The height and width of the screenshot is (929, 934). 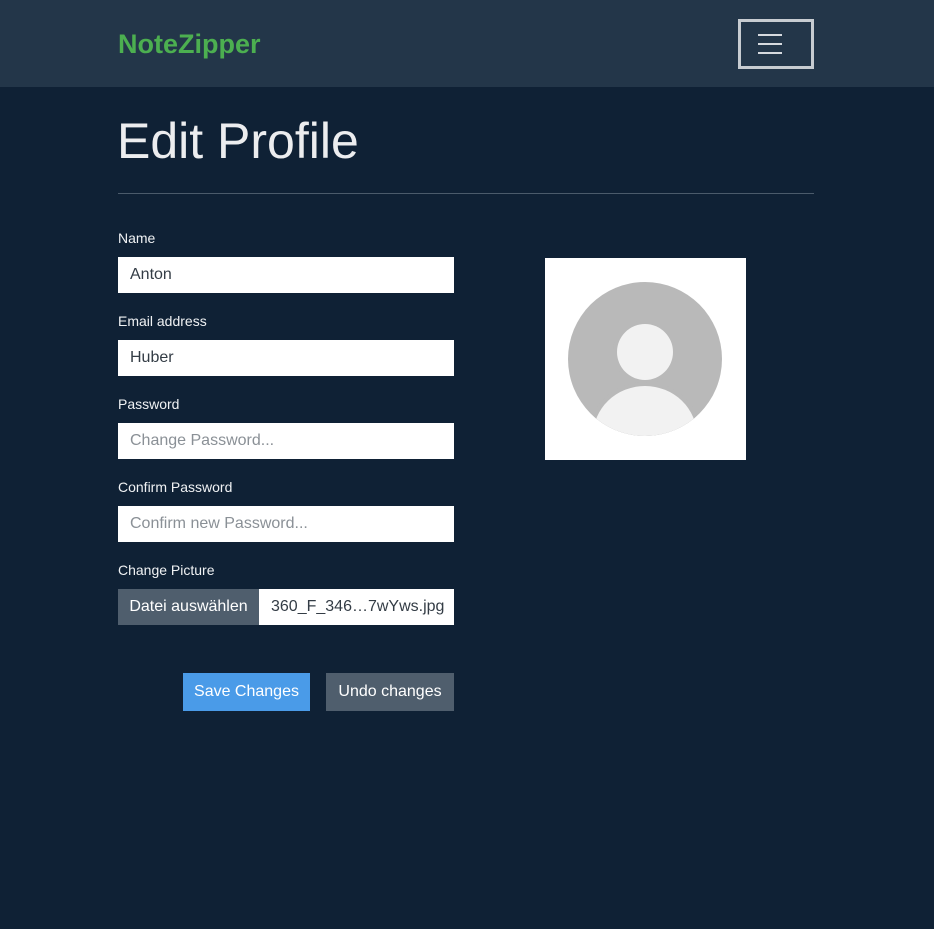 What do you see at coordinates (466, 193) in the screenshot?
I see `title-divider` at bounding box center [466, 193].